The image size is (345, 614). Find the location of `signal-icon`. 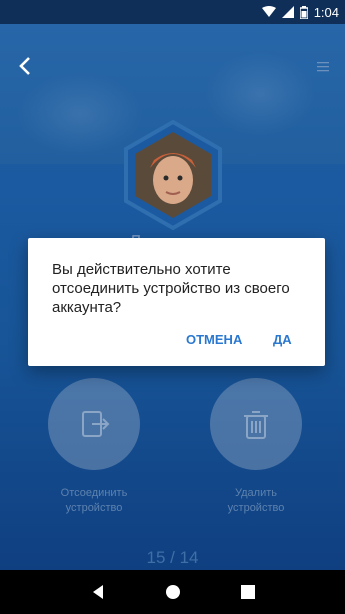

signal-icon is located at coordinates (287, 12).